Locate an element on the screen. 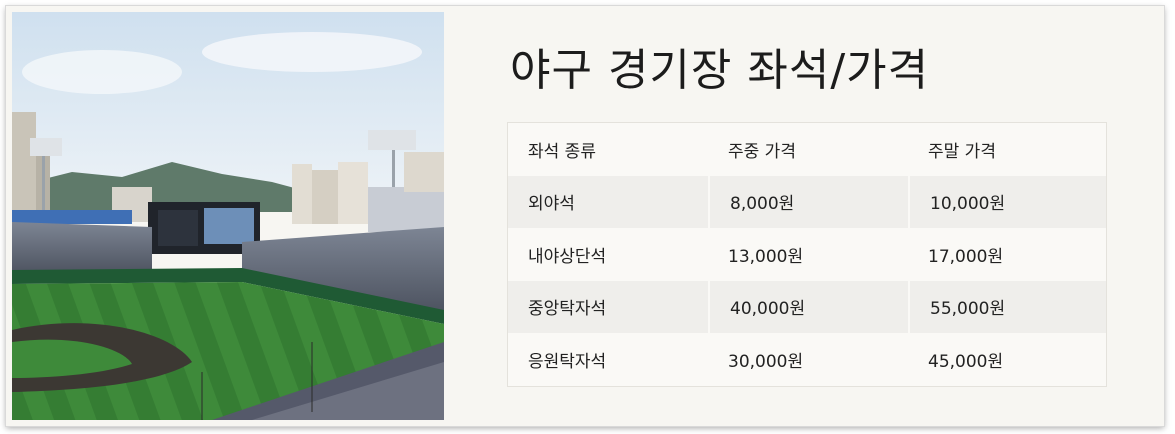  page-title: 야구 경기장 좌석/가격 is located at coordinates (720, 70).